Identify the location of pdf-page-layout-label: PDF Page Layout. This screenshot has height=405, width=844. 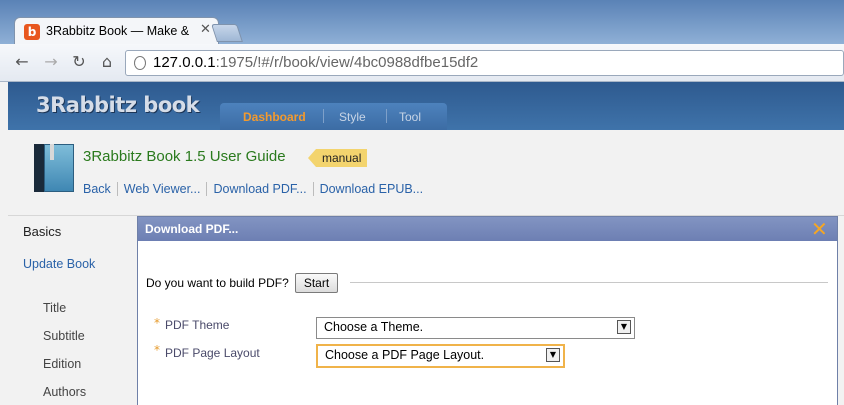
(212, 353).